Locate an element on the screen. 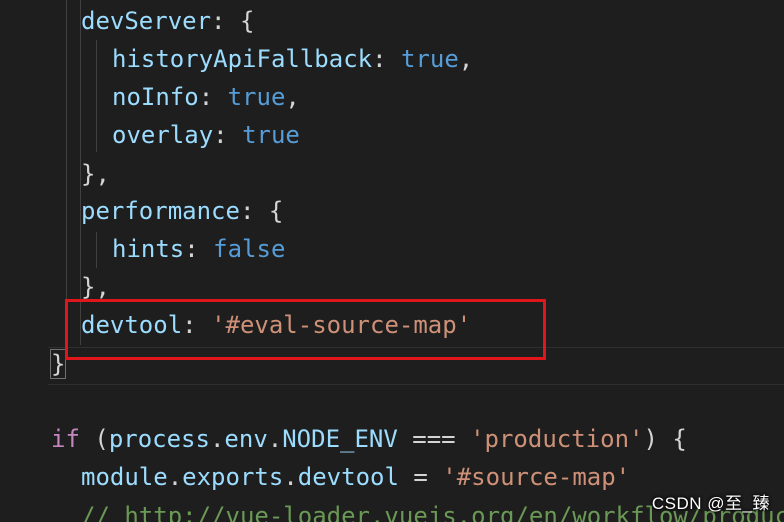 This screenshot has width=784, height=522. code-keyword: if is located at coordinates (65, 439).